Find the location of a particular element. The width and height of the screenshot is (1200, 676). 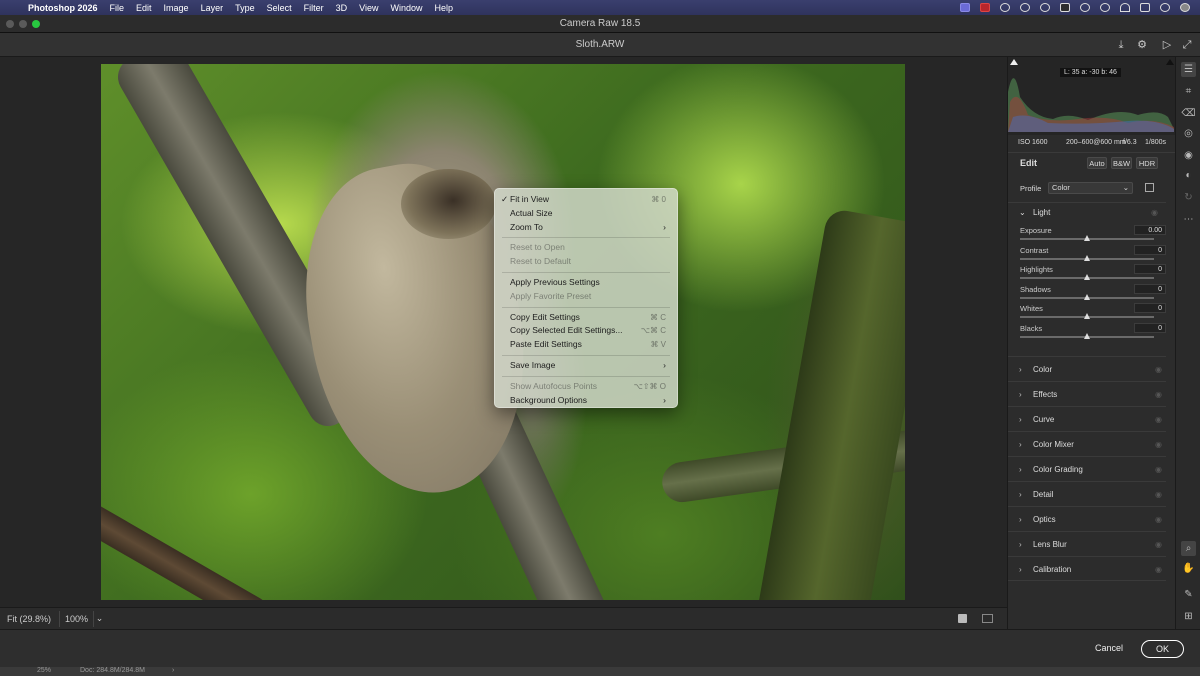

menu-edit: Edit is located at coordinates (144, 8).